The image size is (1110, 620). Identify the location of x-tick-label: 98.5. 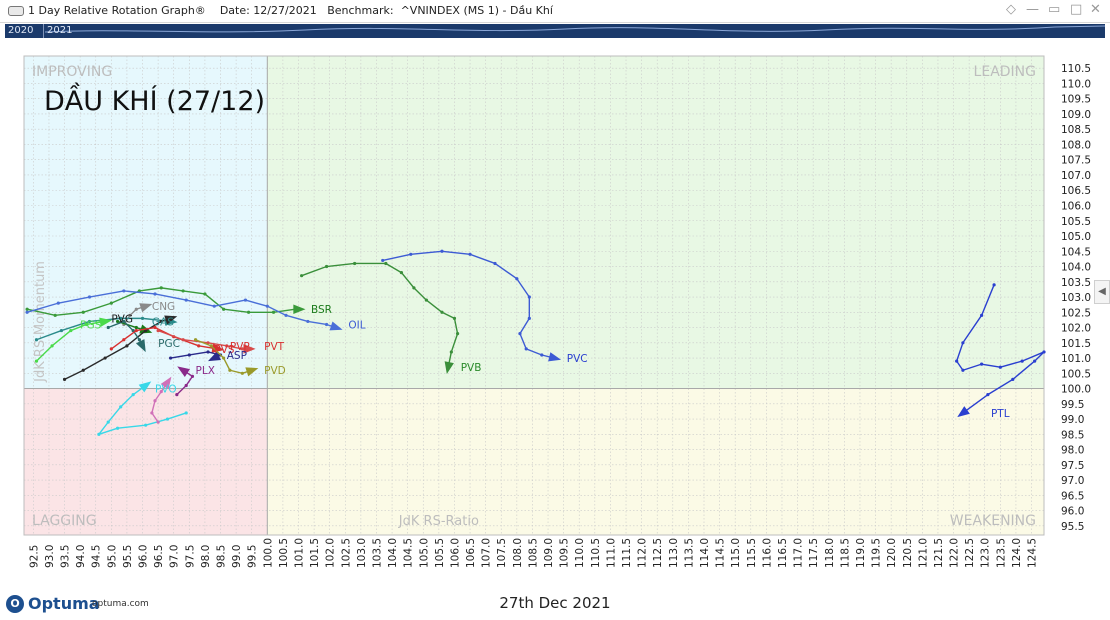
(222, 556).